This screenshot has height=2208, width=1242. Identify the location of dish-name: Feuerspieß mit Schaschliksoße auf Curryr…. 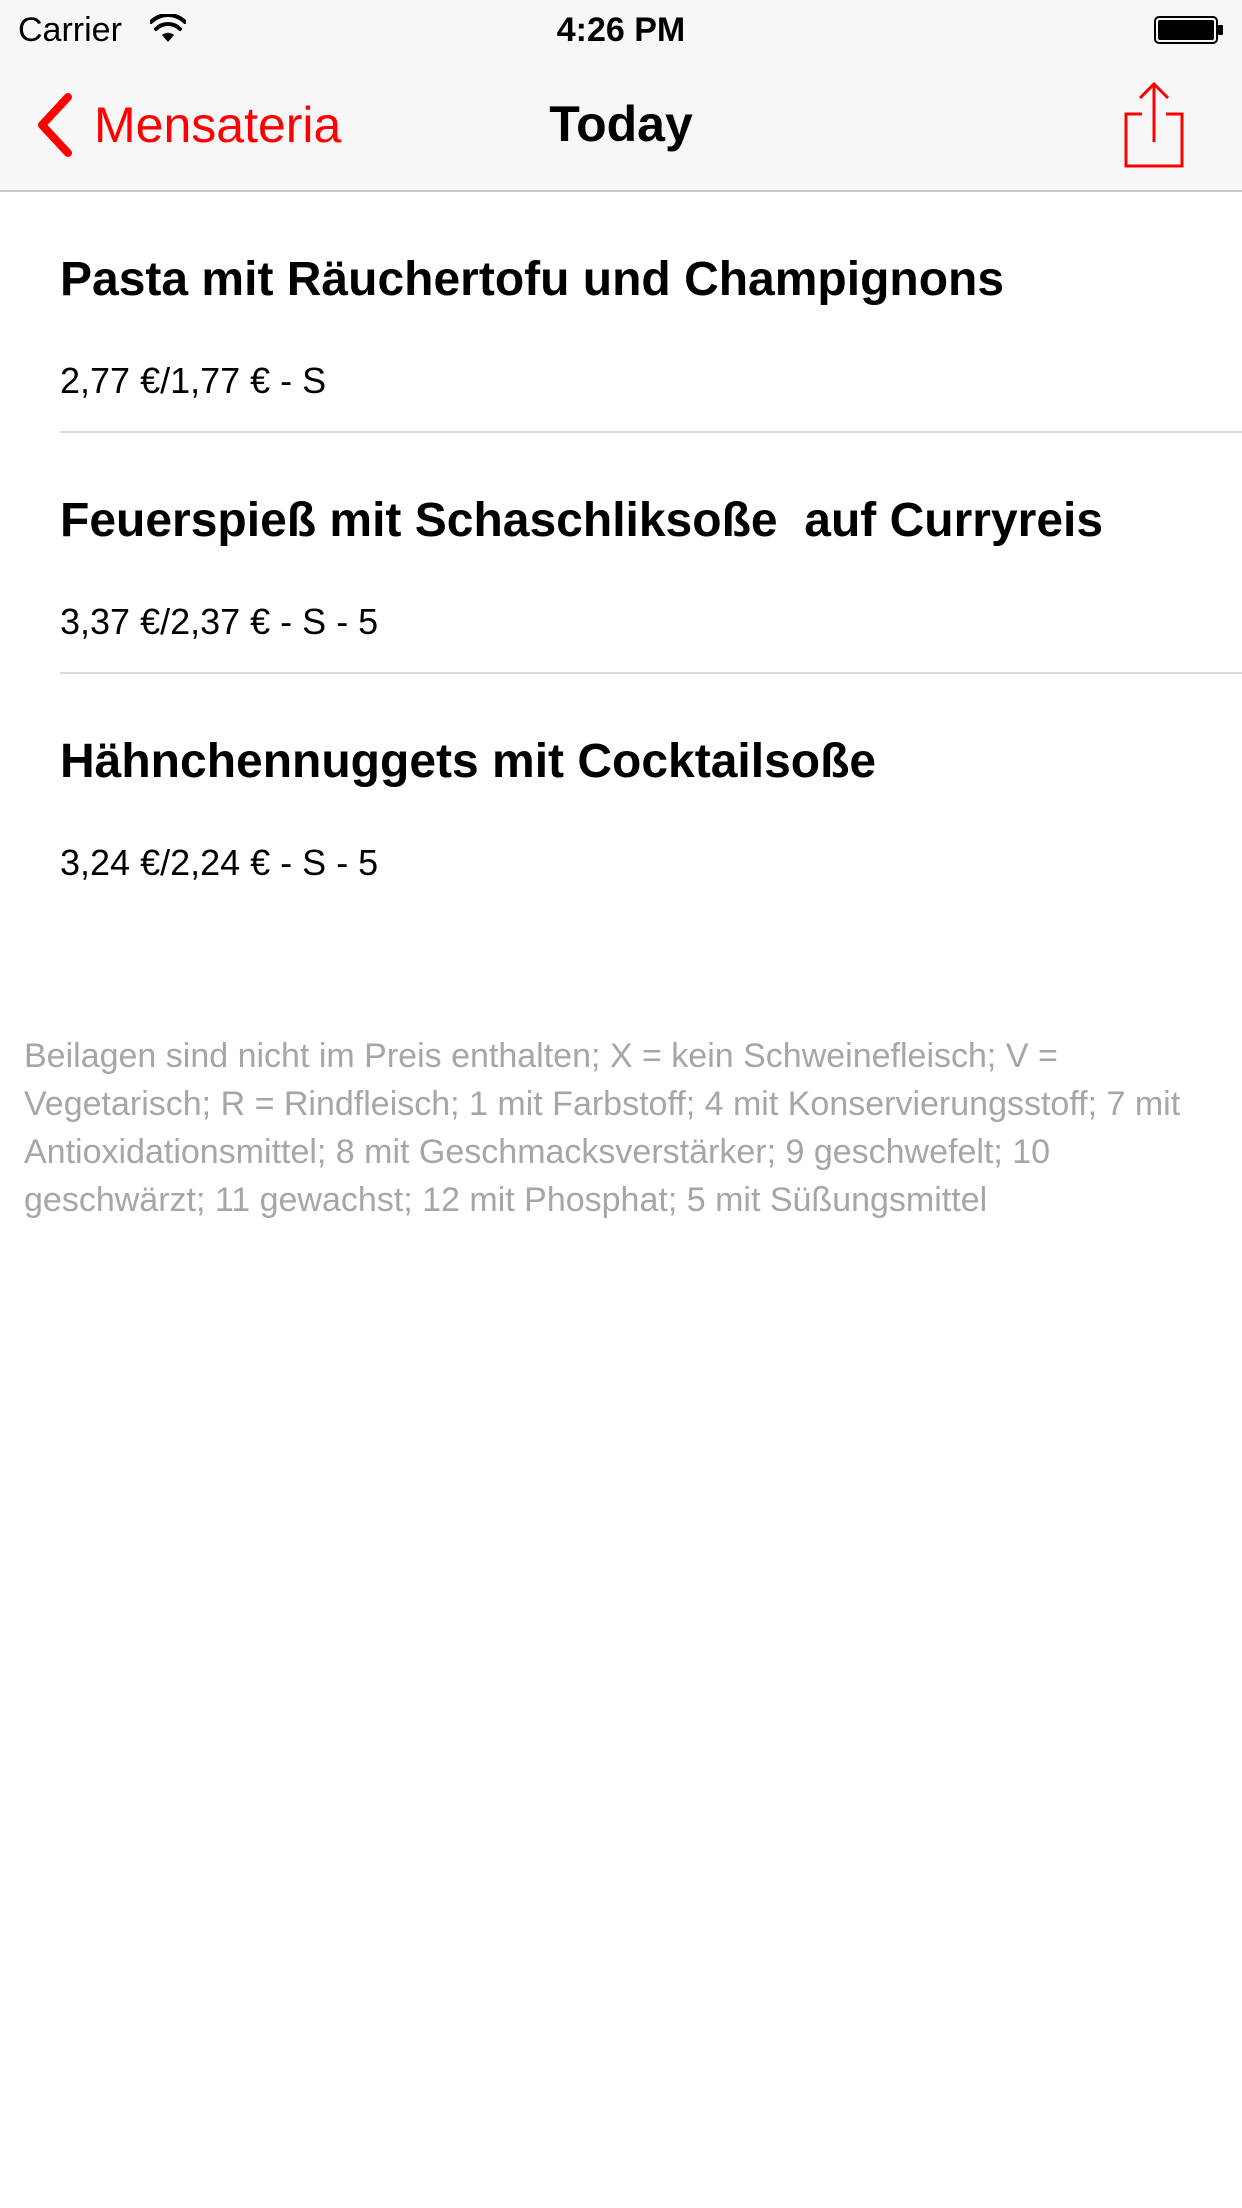
(582, 520).